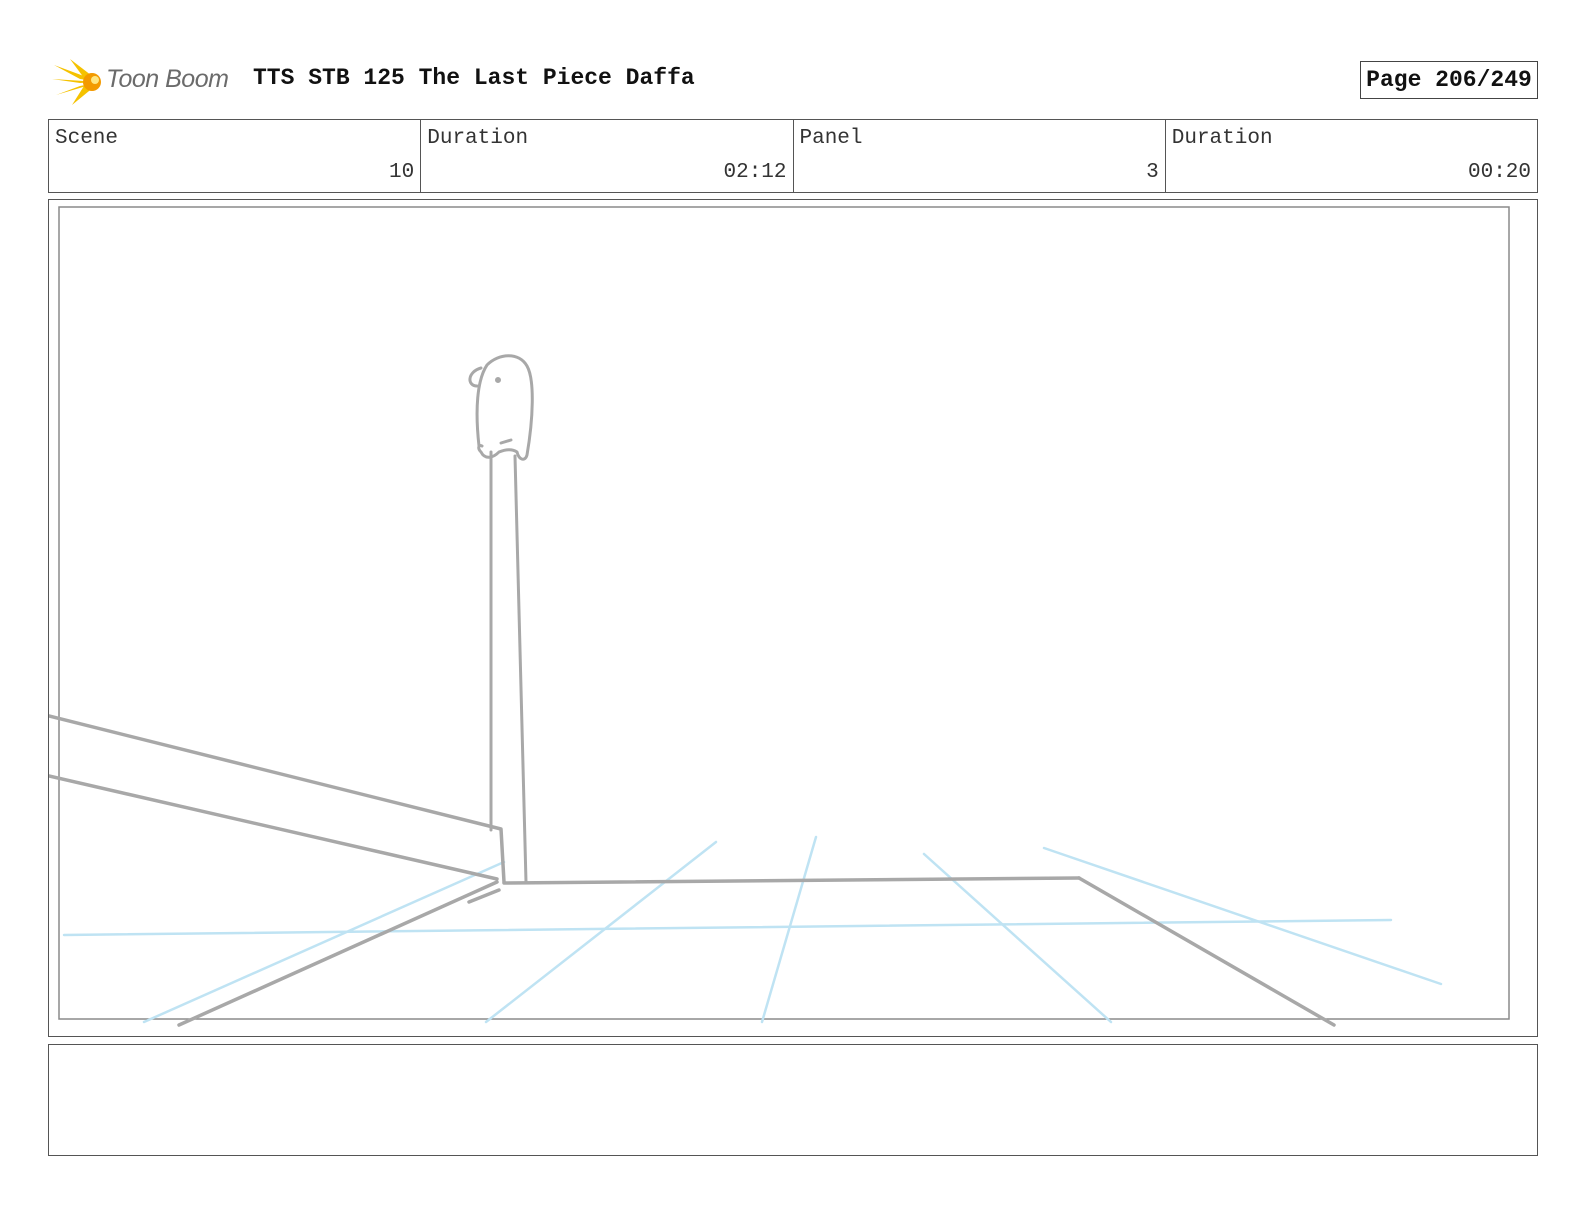  What do you see at coordinates (1152, 172) in the screenshot?
I see `panel-value: 3` at bounding box center [1152, 172].